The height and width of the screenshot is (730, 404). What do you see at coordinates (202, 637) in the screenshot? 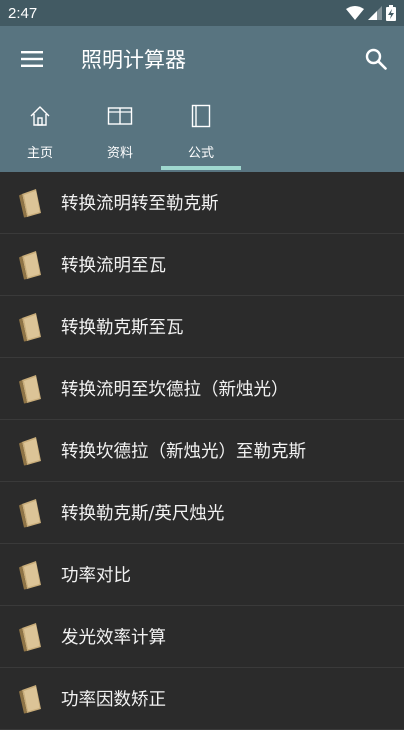
I see `list-item: 发光效率计算` at bounding box center [202, 637].